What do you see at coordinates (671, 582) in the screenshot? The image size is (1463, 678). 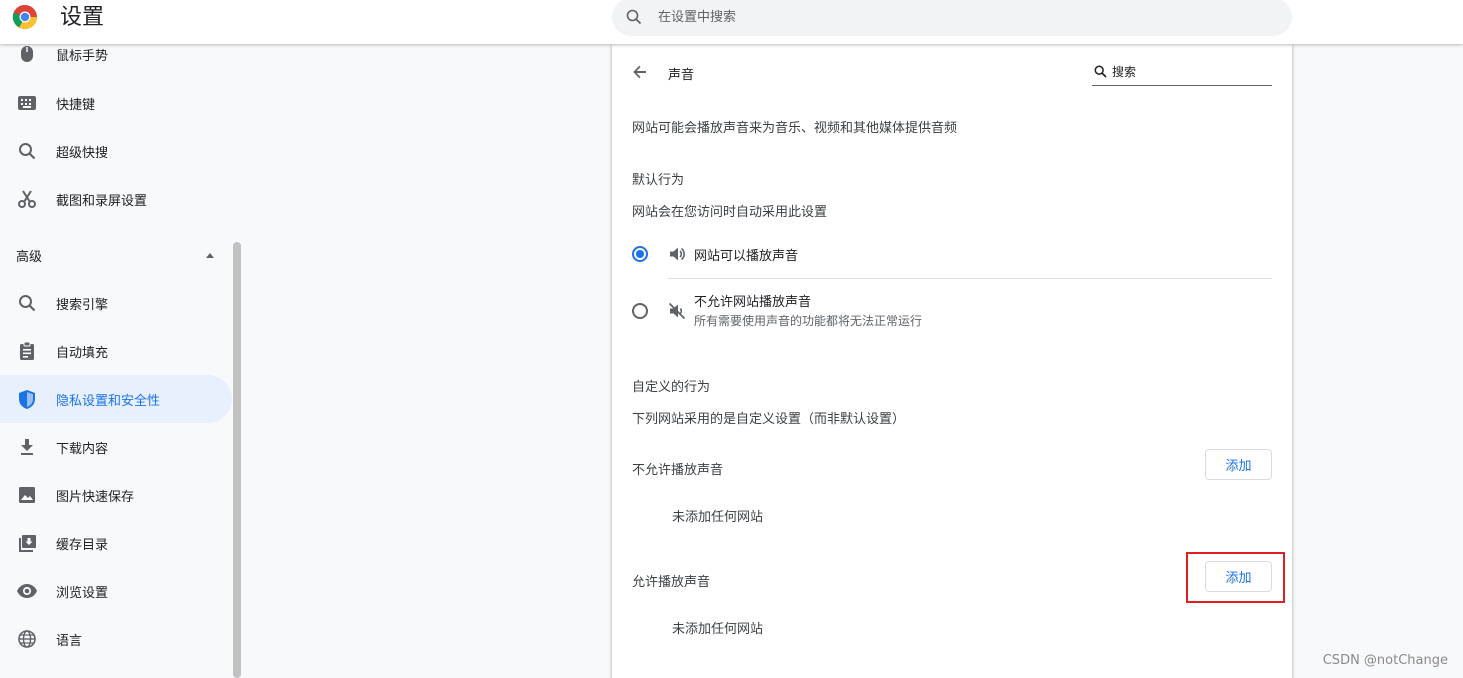 I see `allow-list-title: 允许播放声音` at bounding box center [671, 582].